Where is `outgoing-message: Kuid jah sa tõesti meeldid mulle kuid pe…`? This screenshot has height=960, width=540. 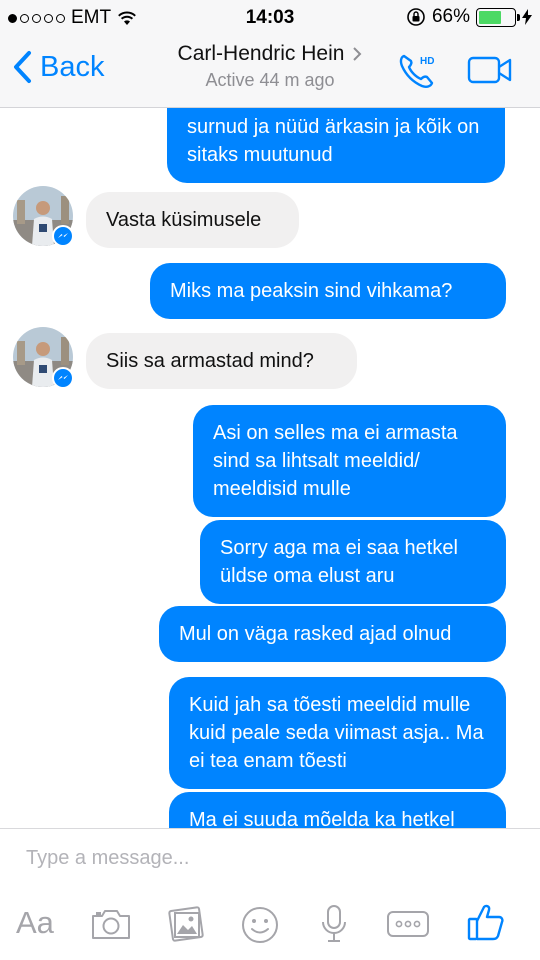
outgoing-message: Kuid jah sa tõesti meeldid mulle kuid pe… is located at coordinates (337, 733).